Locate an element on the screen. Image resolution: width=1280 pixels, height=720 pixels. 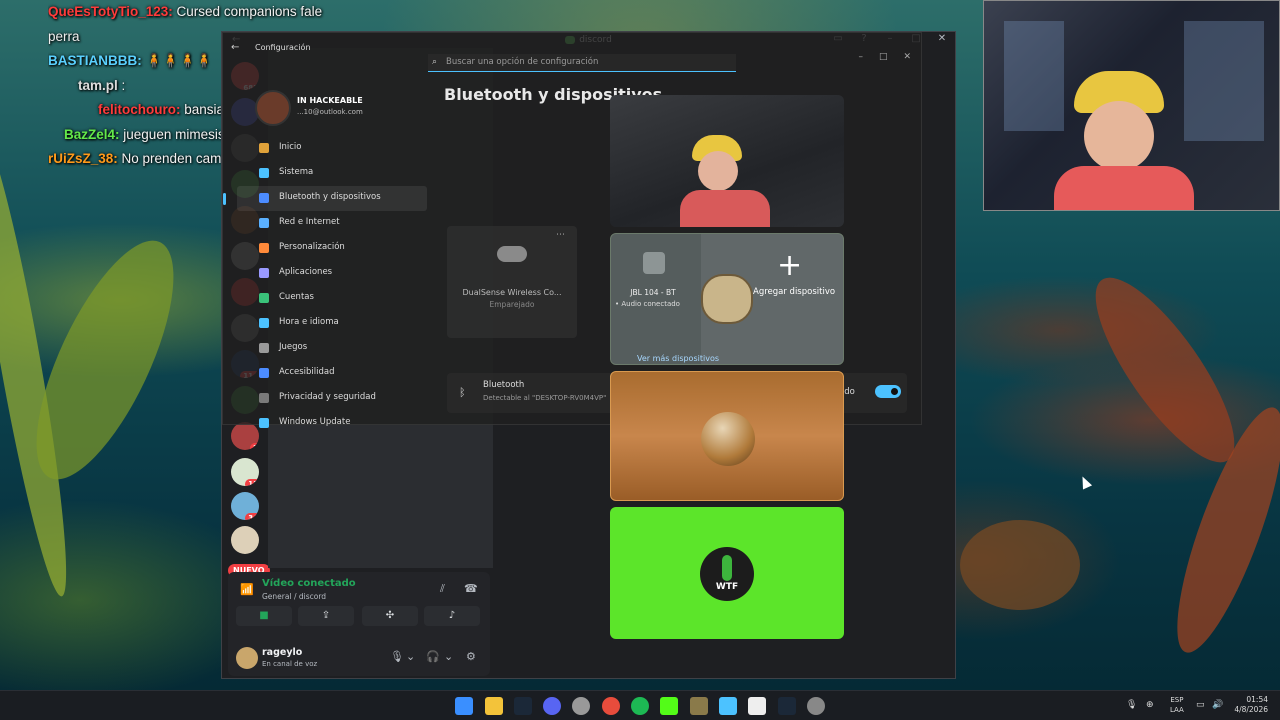
username: rageylo is located at coordinates (282, 652).